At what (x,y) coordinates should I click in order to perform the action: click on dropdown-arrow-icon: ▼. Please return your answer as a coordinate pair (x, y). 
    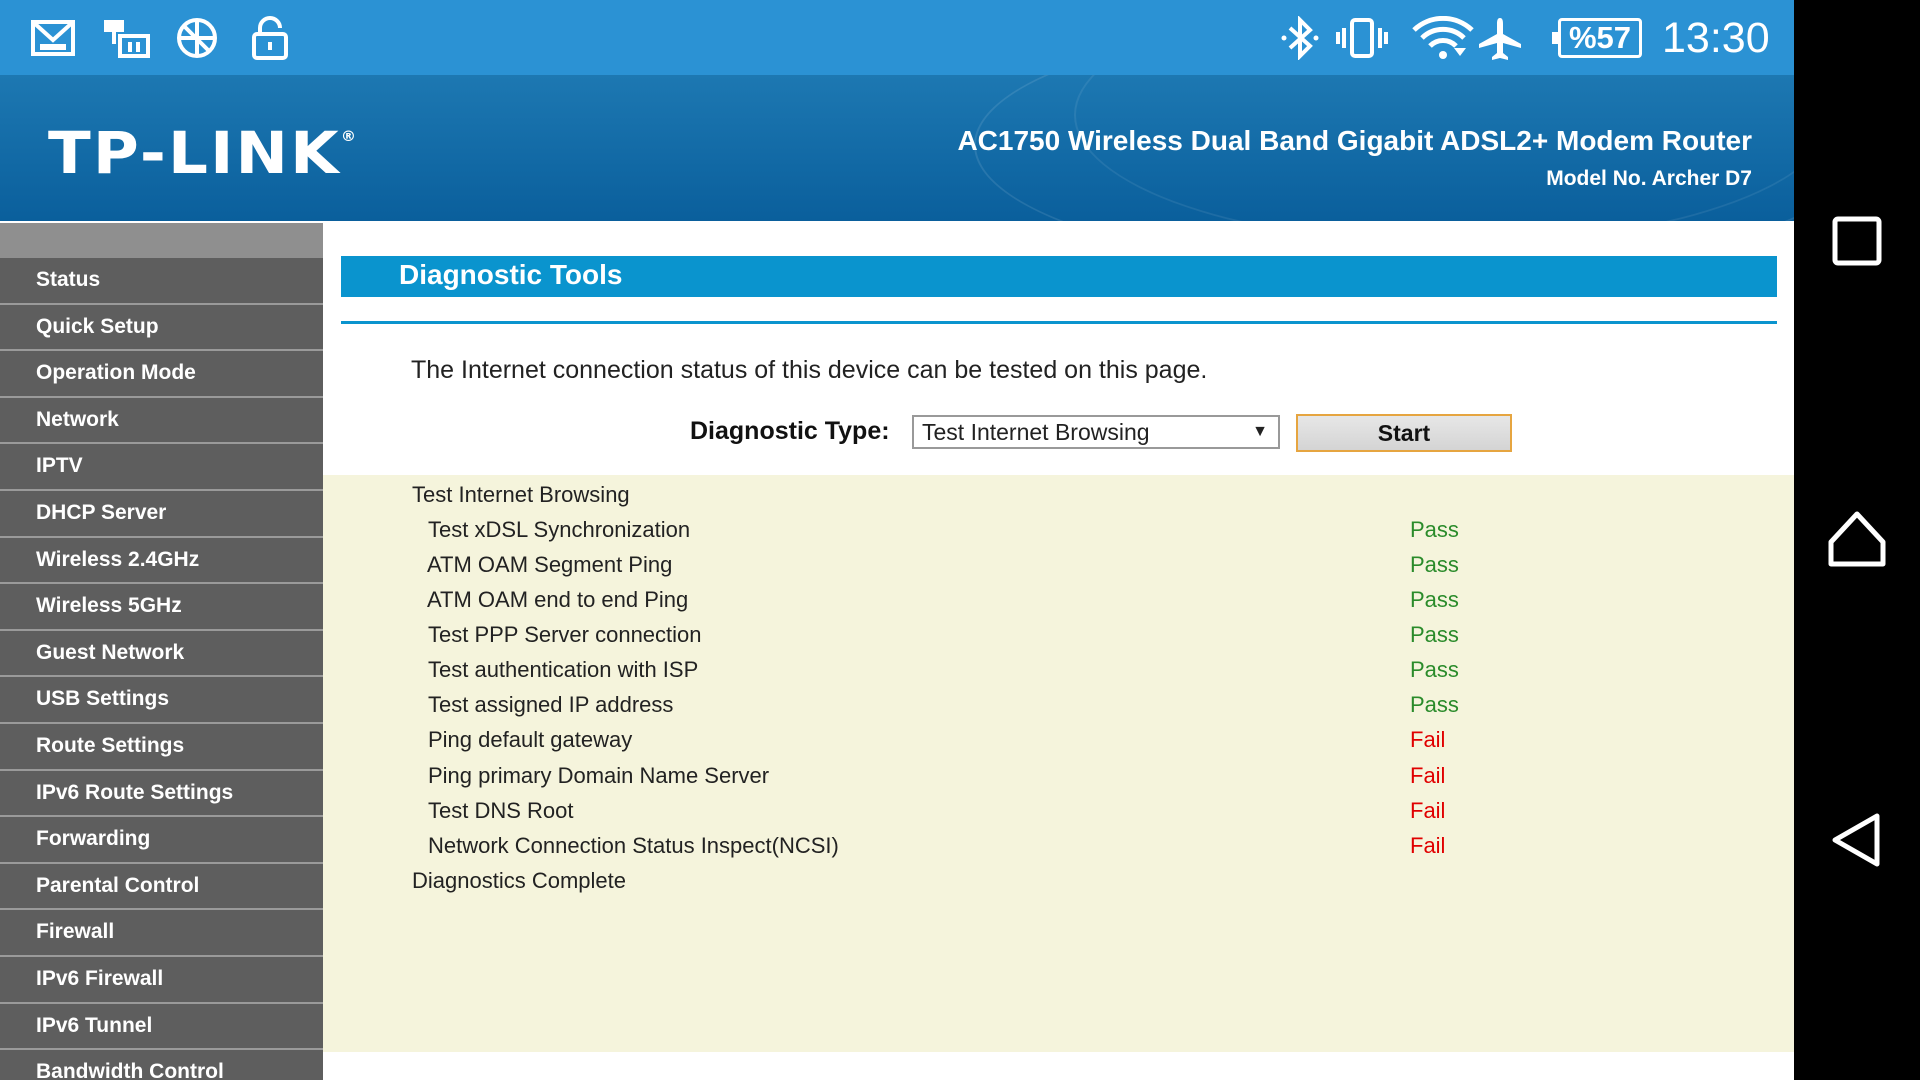
    Looking at the image, I should click on (1260, 431).